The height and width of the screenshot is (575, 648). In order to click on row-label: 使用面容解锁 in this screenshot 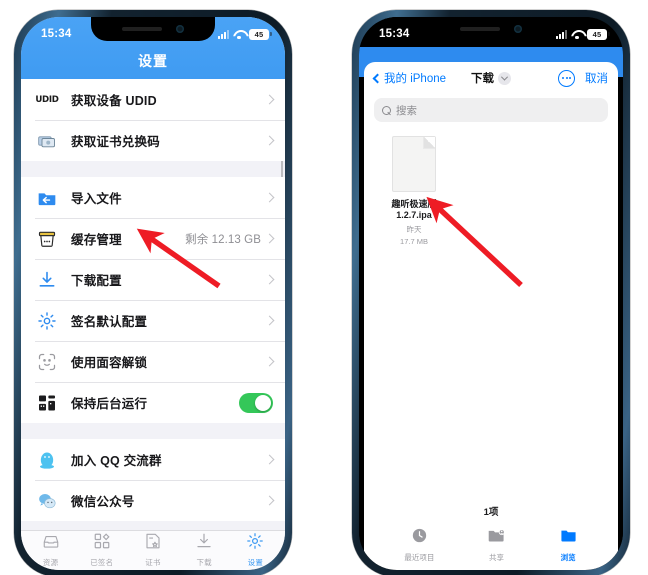, I will do `click(109, 363)`.